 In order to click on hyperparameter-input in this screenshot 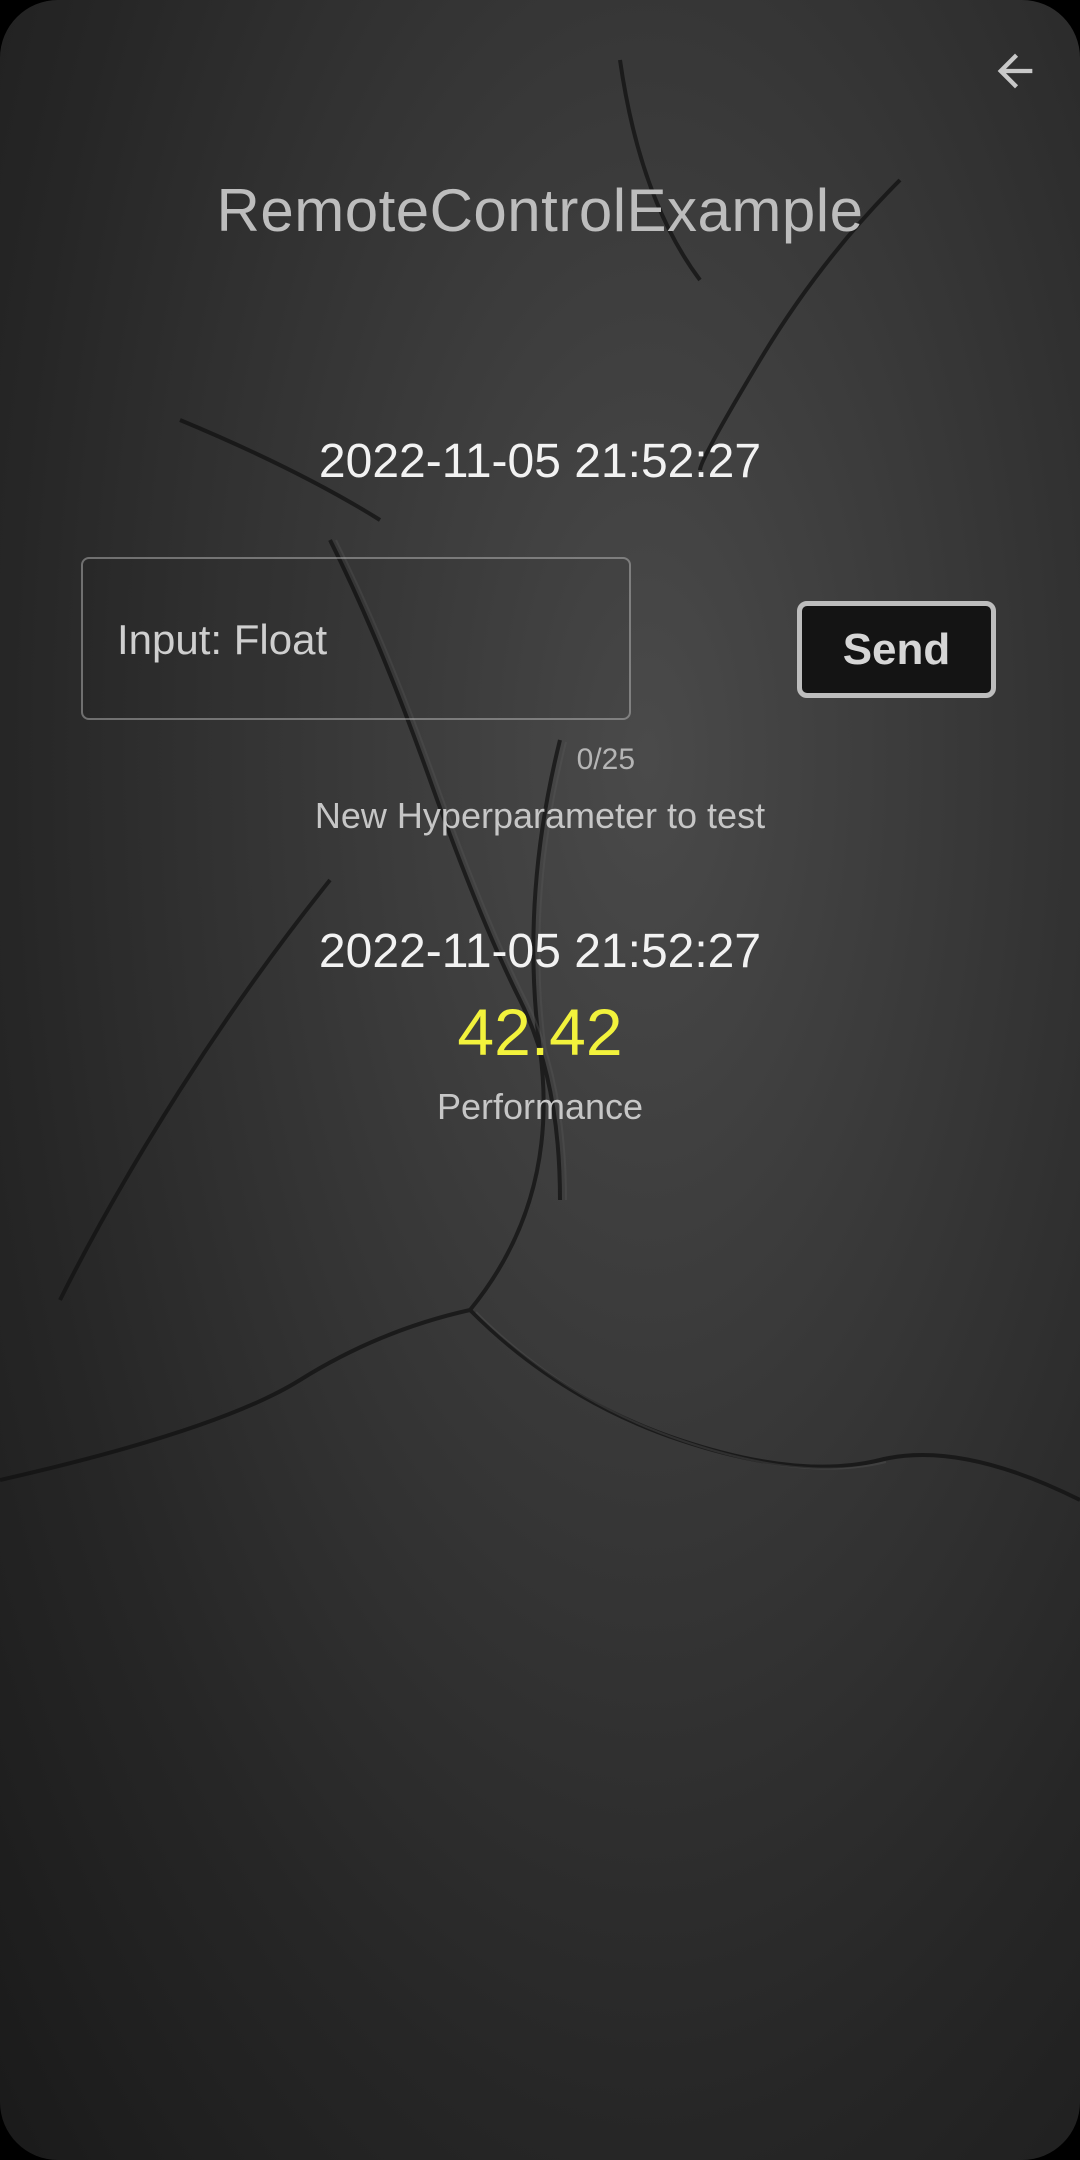, I will do `click(357, 639)`.